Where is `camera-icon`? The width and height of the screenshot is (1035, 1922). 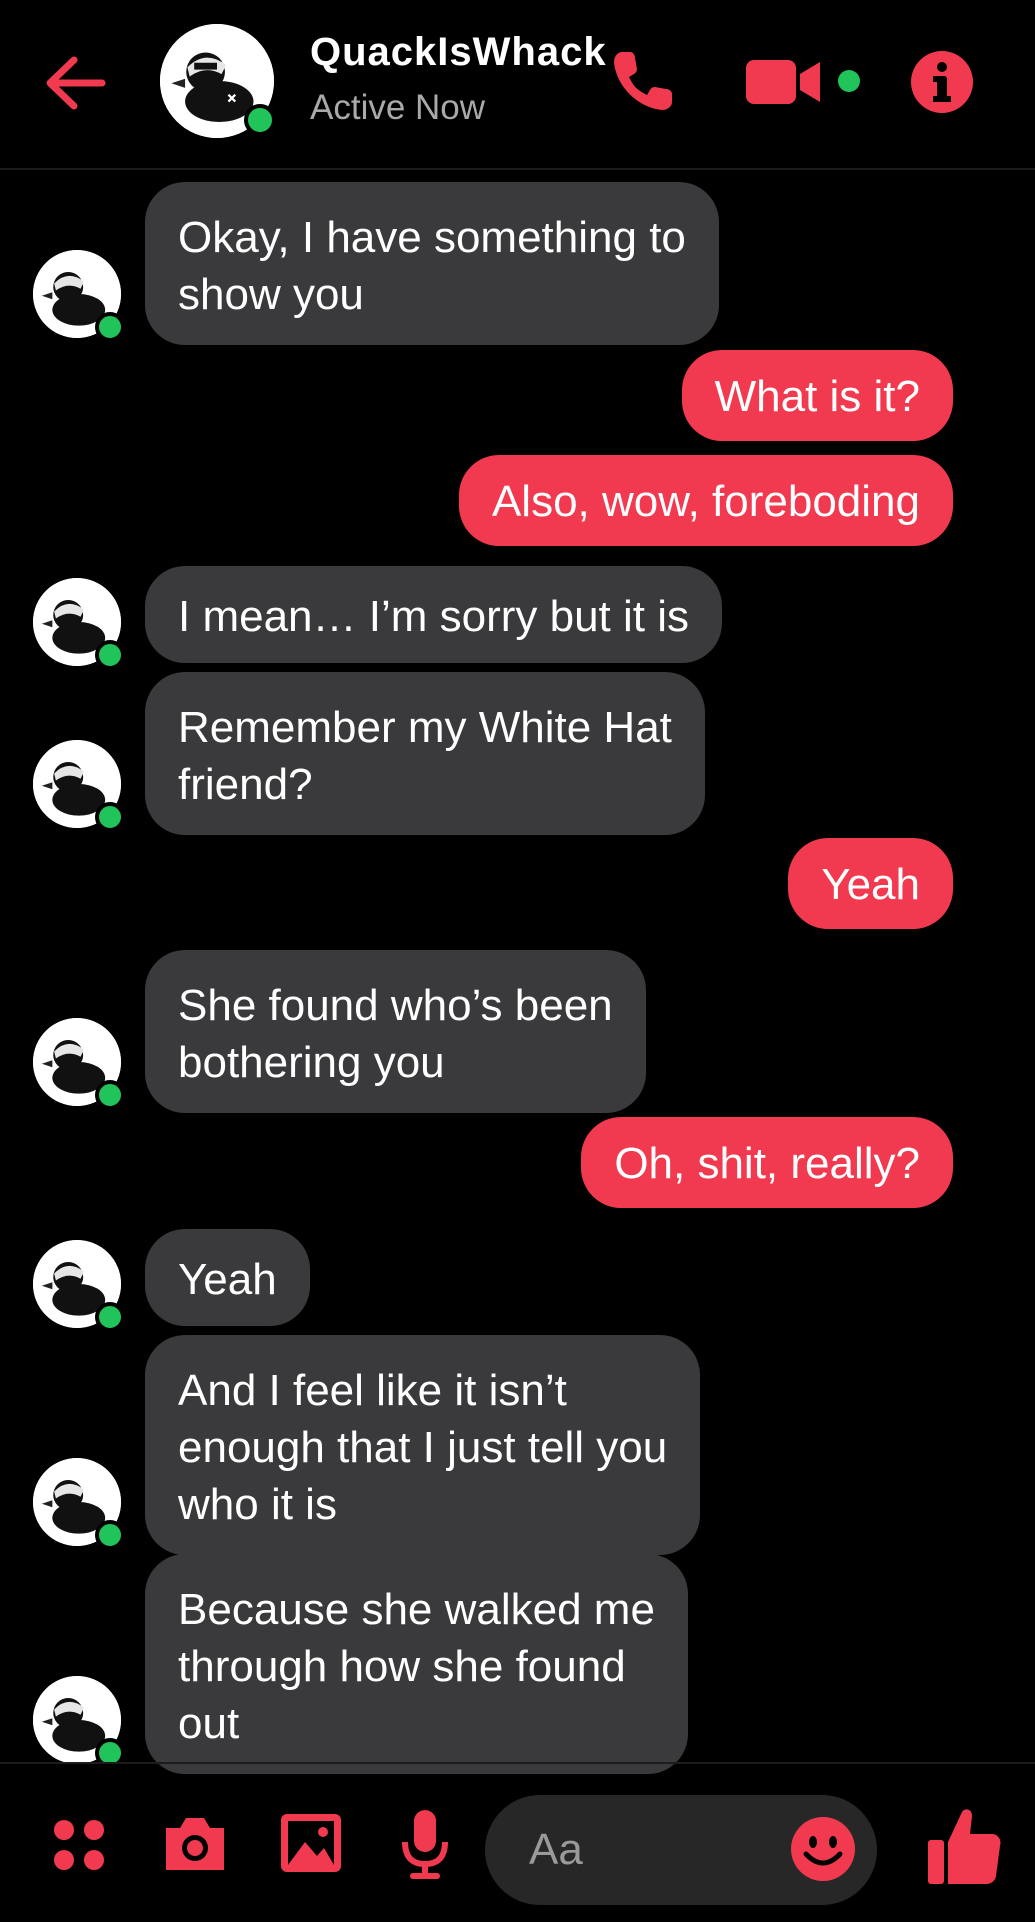
camera-icon is located at coordinates (195, 1844).